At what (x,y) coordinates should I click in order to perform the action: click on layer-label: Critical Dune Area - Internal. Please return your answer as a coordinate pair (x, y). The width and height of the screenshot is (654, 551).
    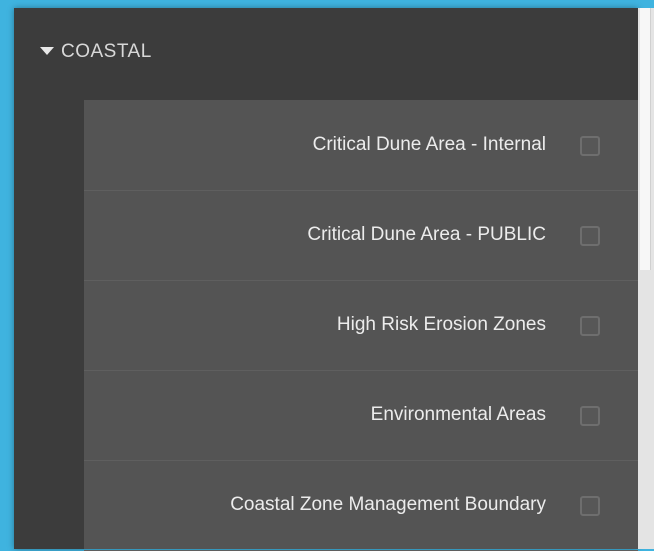
    Looking at the image, I should click on (429, 144).